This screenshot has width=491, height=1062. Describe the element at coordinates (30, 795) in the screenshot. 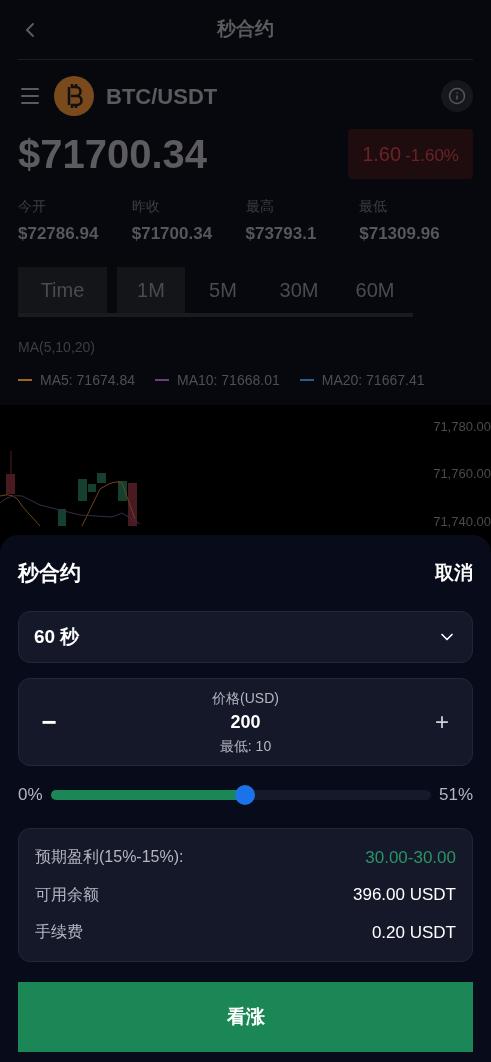

I see `slider-min-label: 0%` at that location.